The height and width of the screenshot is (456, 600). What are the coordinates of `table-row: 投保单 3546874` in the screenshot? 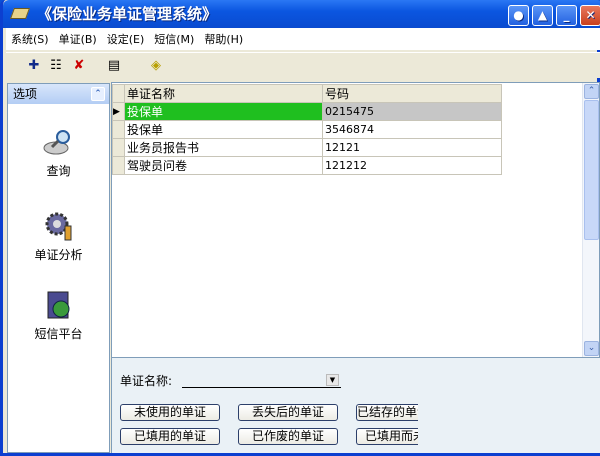 It's located at (307, 129).